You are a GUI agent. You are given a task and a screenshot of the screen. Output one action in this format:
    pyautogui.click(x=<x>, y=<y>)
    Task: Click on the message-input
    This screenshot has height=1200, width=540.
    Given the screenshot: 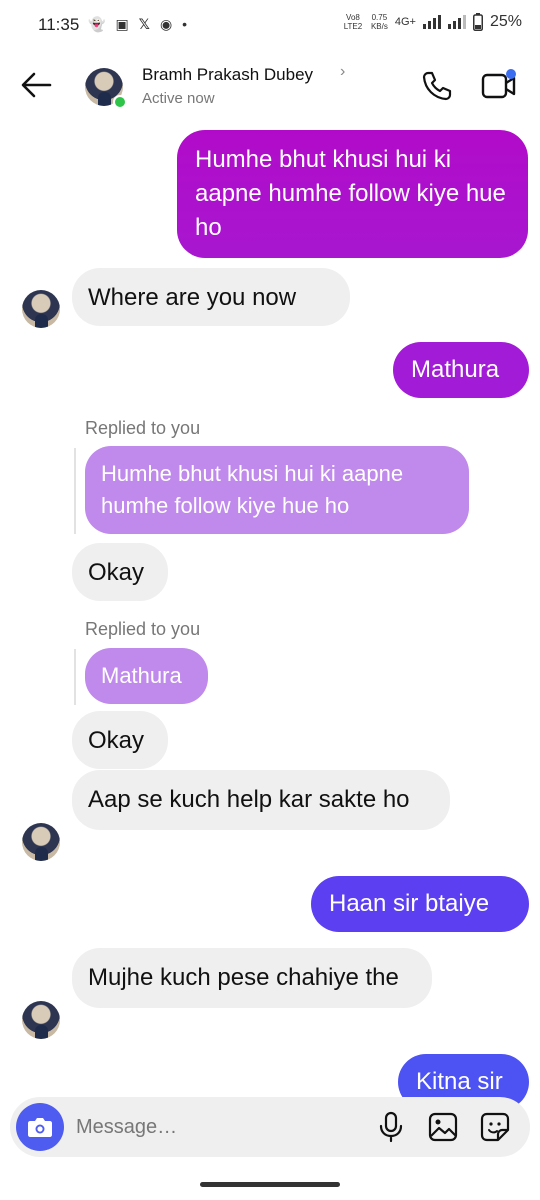 What is the action you would take?
    pyautogui.click(x=216, y=1127)
    